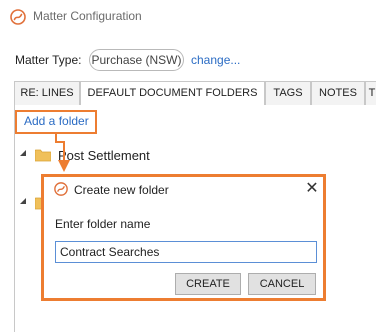 This screenshot has height=332, width=376. I want to click on dialog-title-bar: Create new folder ✕, so click(183, 189).